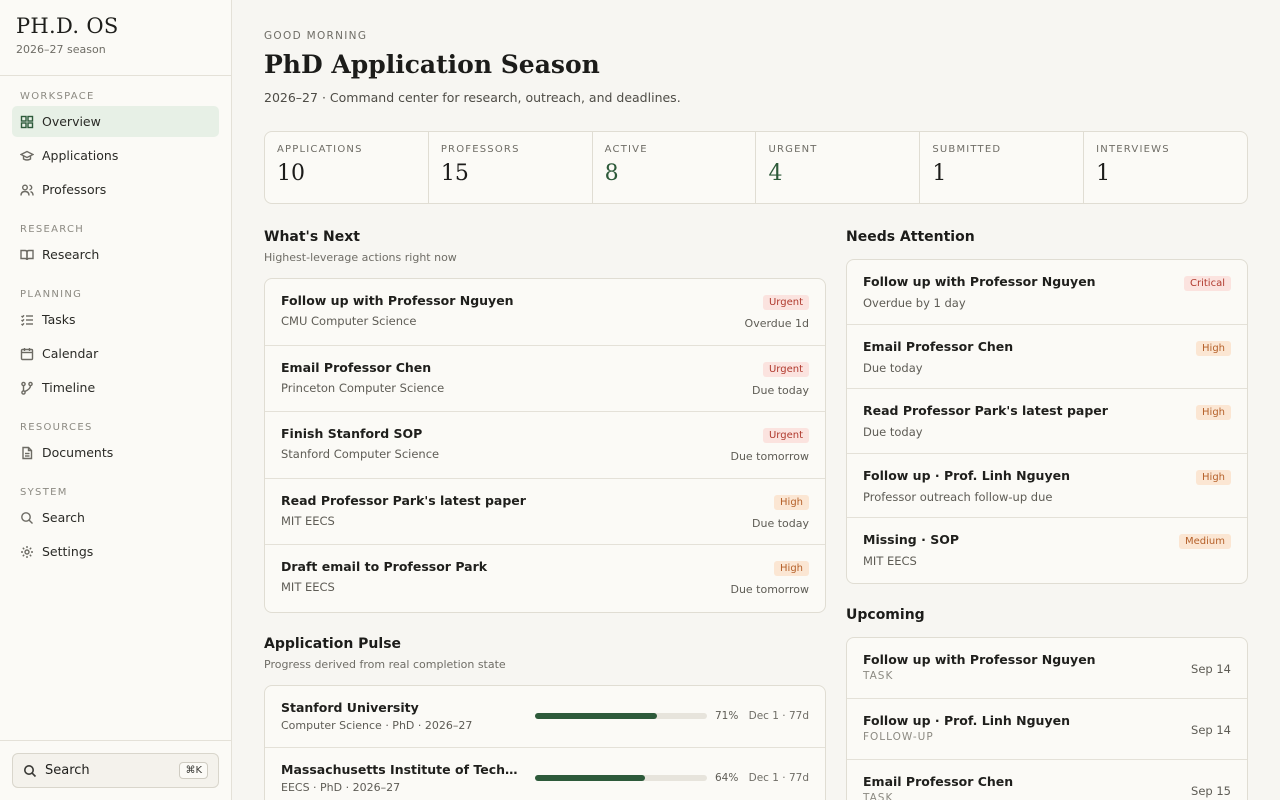 This screenshot has height=800, width=1280. Describe the element at coordinates (966, 720) in the screenshot. I see `upcoming-title: Follow up · Prof. Linh Nguyen` at that location.